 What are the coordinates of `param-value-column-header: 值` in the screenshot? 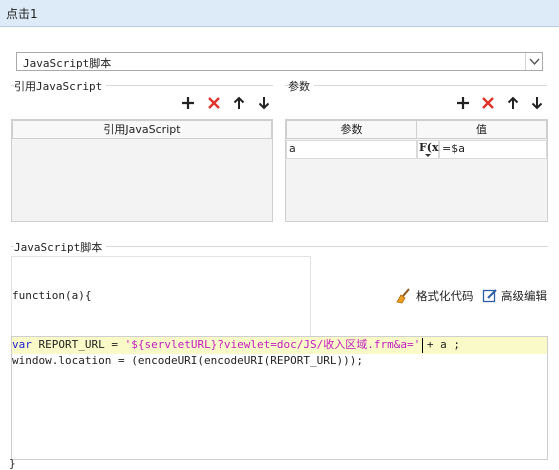 It's located at (481, 129).